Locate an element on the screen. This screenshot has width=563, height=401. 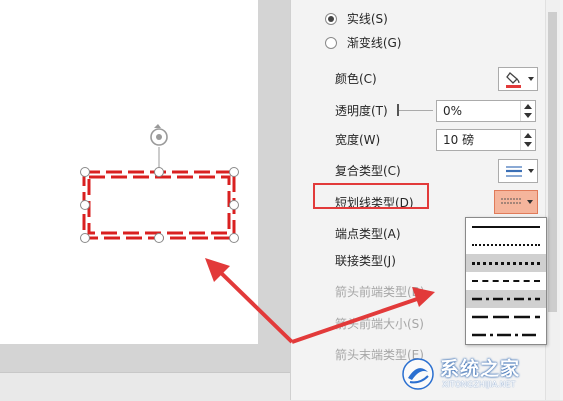
radio-solid-line: 实线(S) is located at coordinates (356, 19).